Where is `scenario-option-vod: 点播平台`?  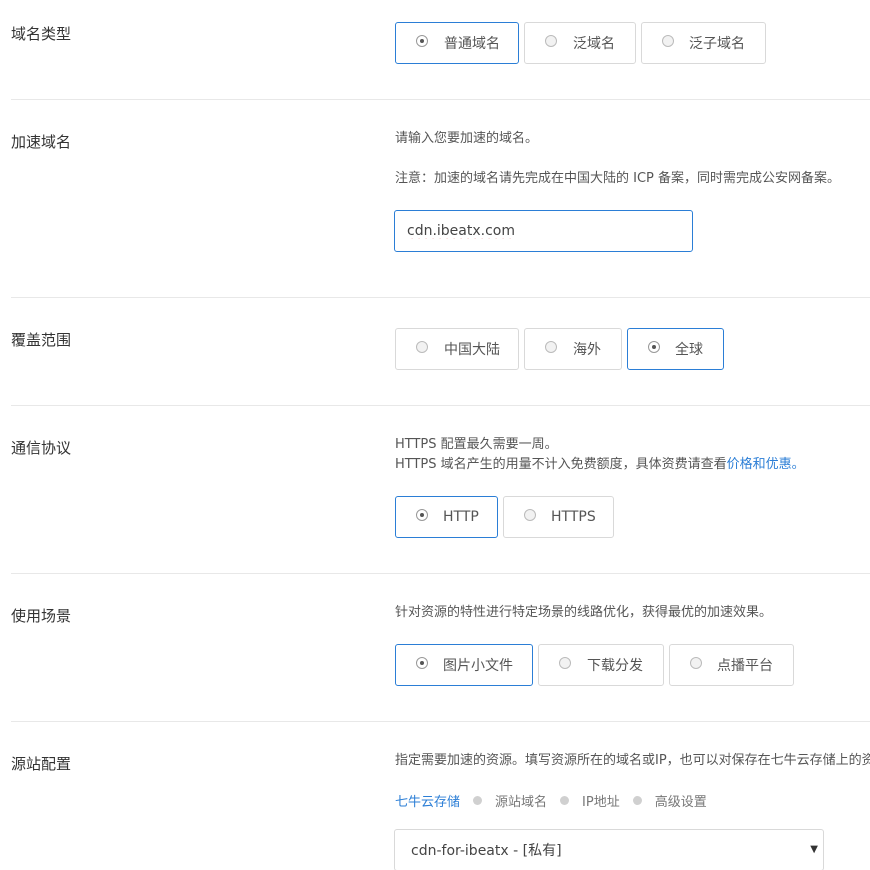
scenario-option-vod: 点播平台 is located at coordinates (731, 665).